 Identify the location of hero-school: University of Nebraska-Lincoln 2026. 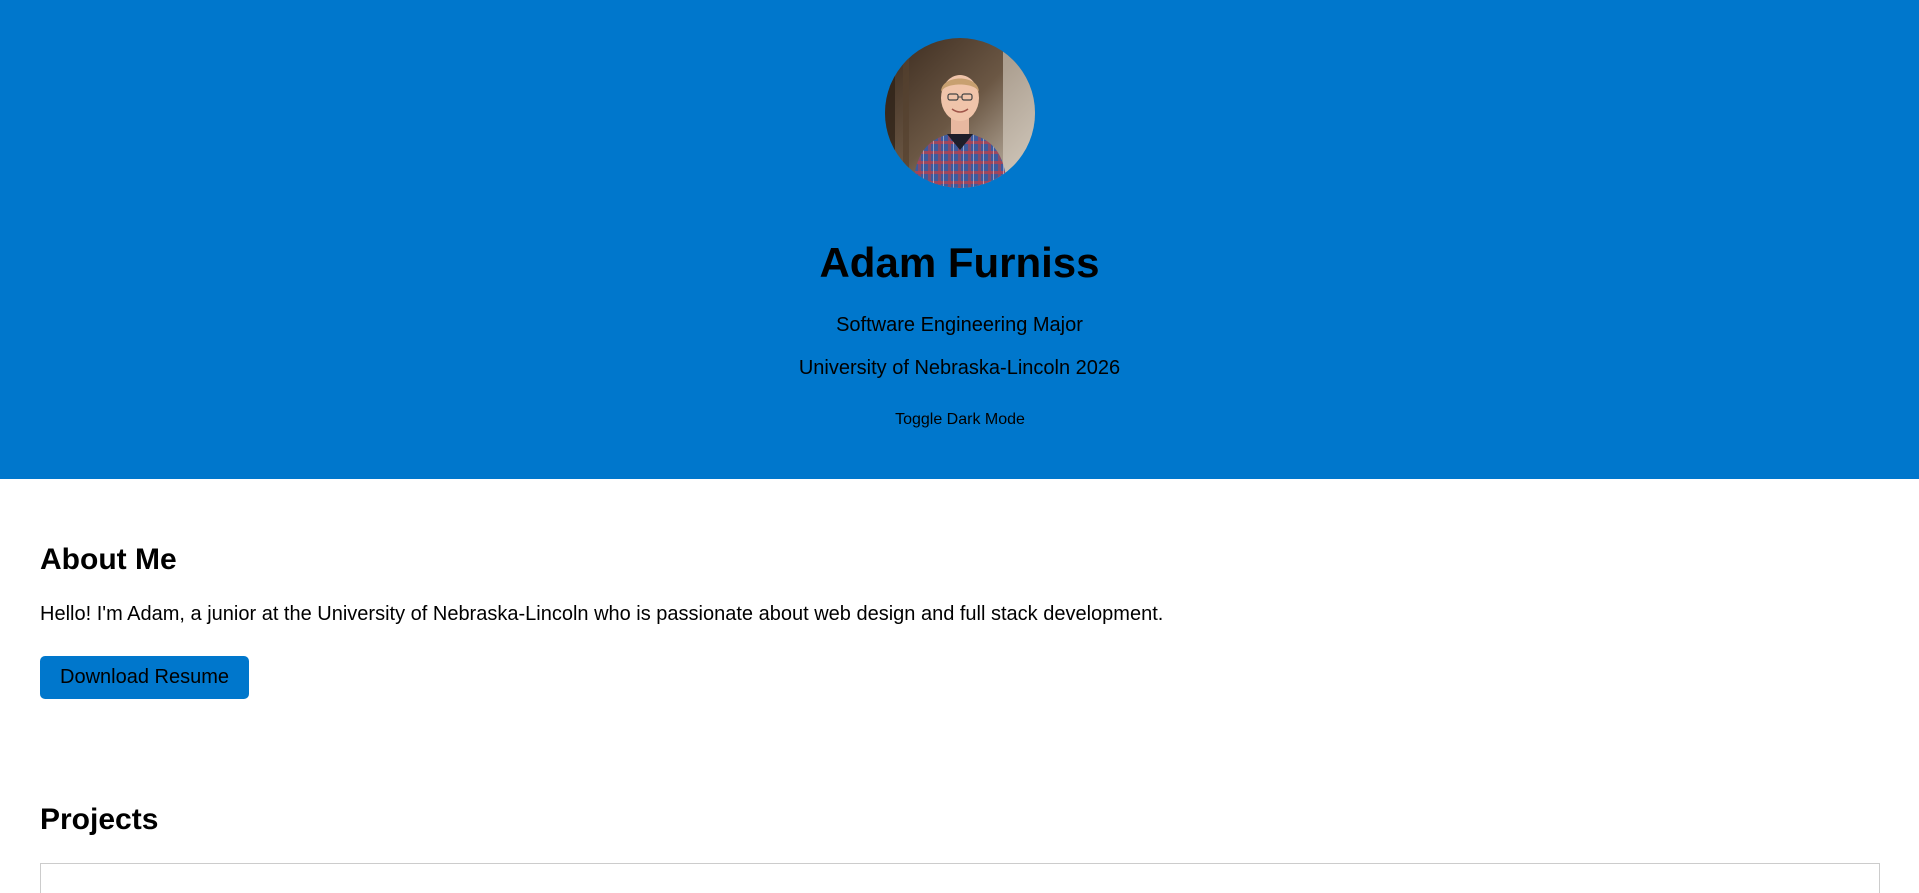
(959, 368).